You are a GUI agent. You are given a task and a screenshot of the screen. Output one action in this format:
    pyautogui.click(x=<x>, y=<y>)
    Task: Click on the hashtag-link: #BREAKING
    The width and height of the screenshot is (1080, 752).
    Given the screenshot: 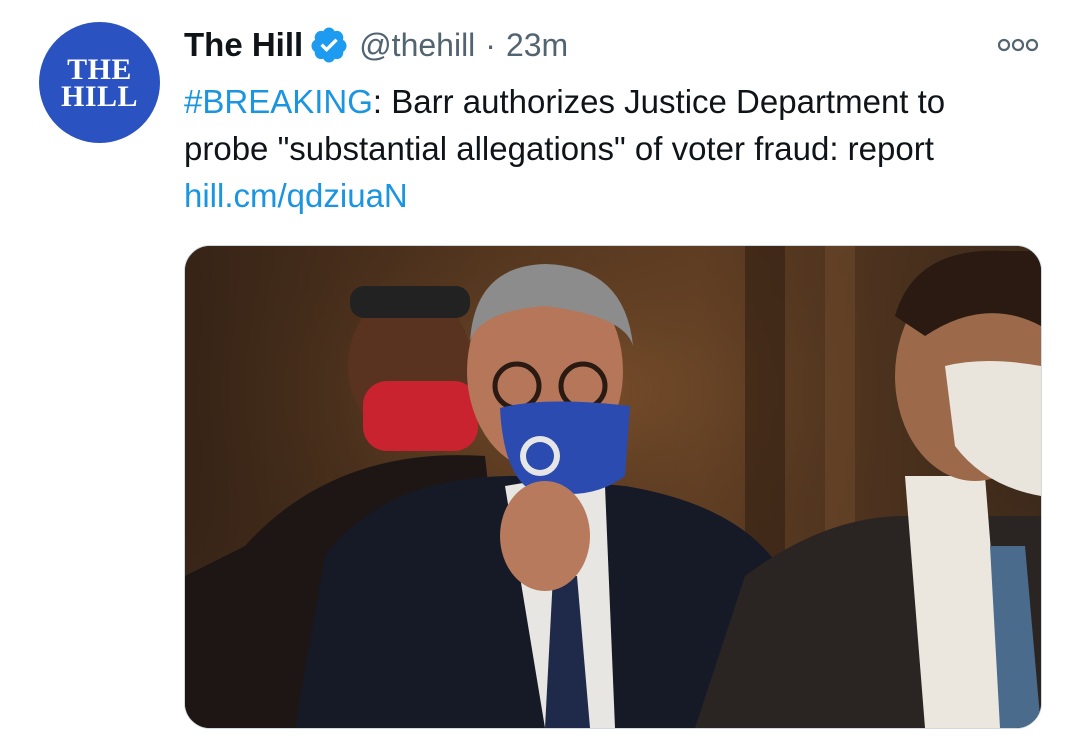 What is the action you would take?
    pyautogui.click(x=278, y=101)
    